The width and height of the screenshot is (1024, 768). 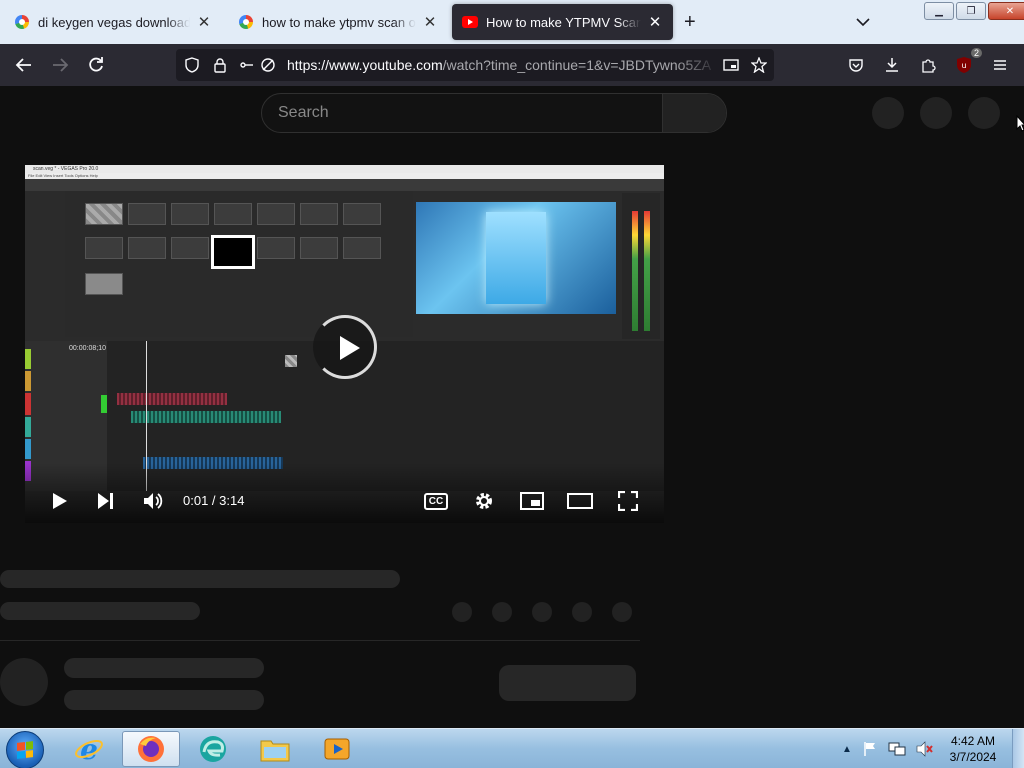 What do you see at coordinates (897, 749) in the screenshot?
I see `network-icon` at bounding box center [897, 749].